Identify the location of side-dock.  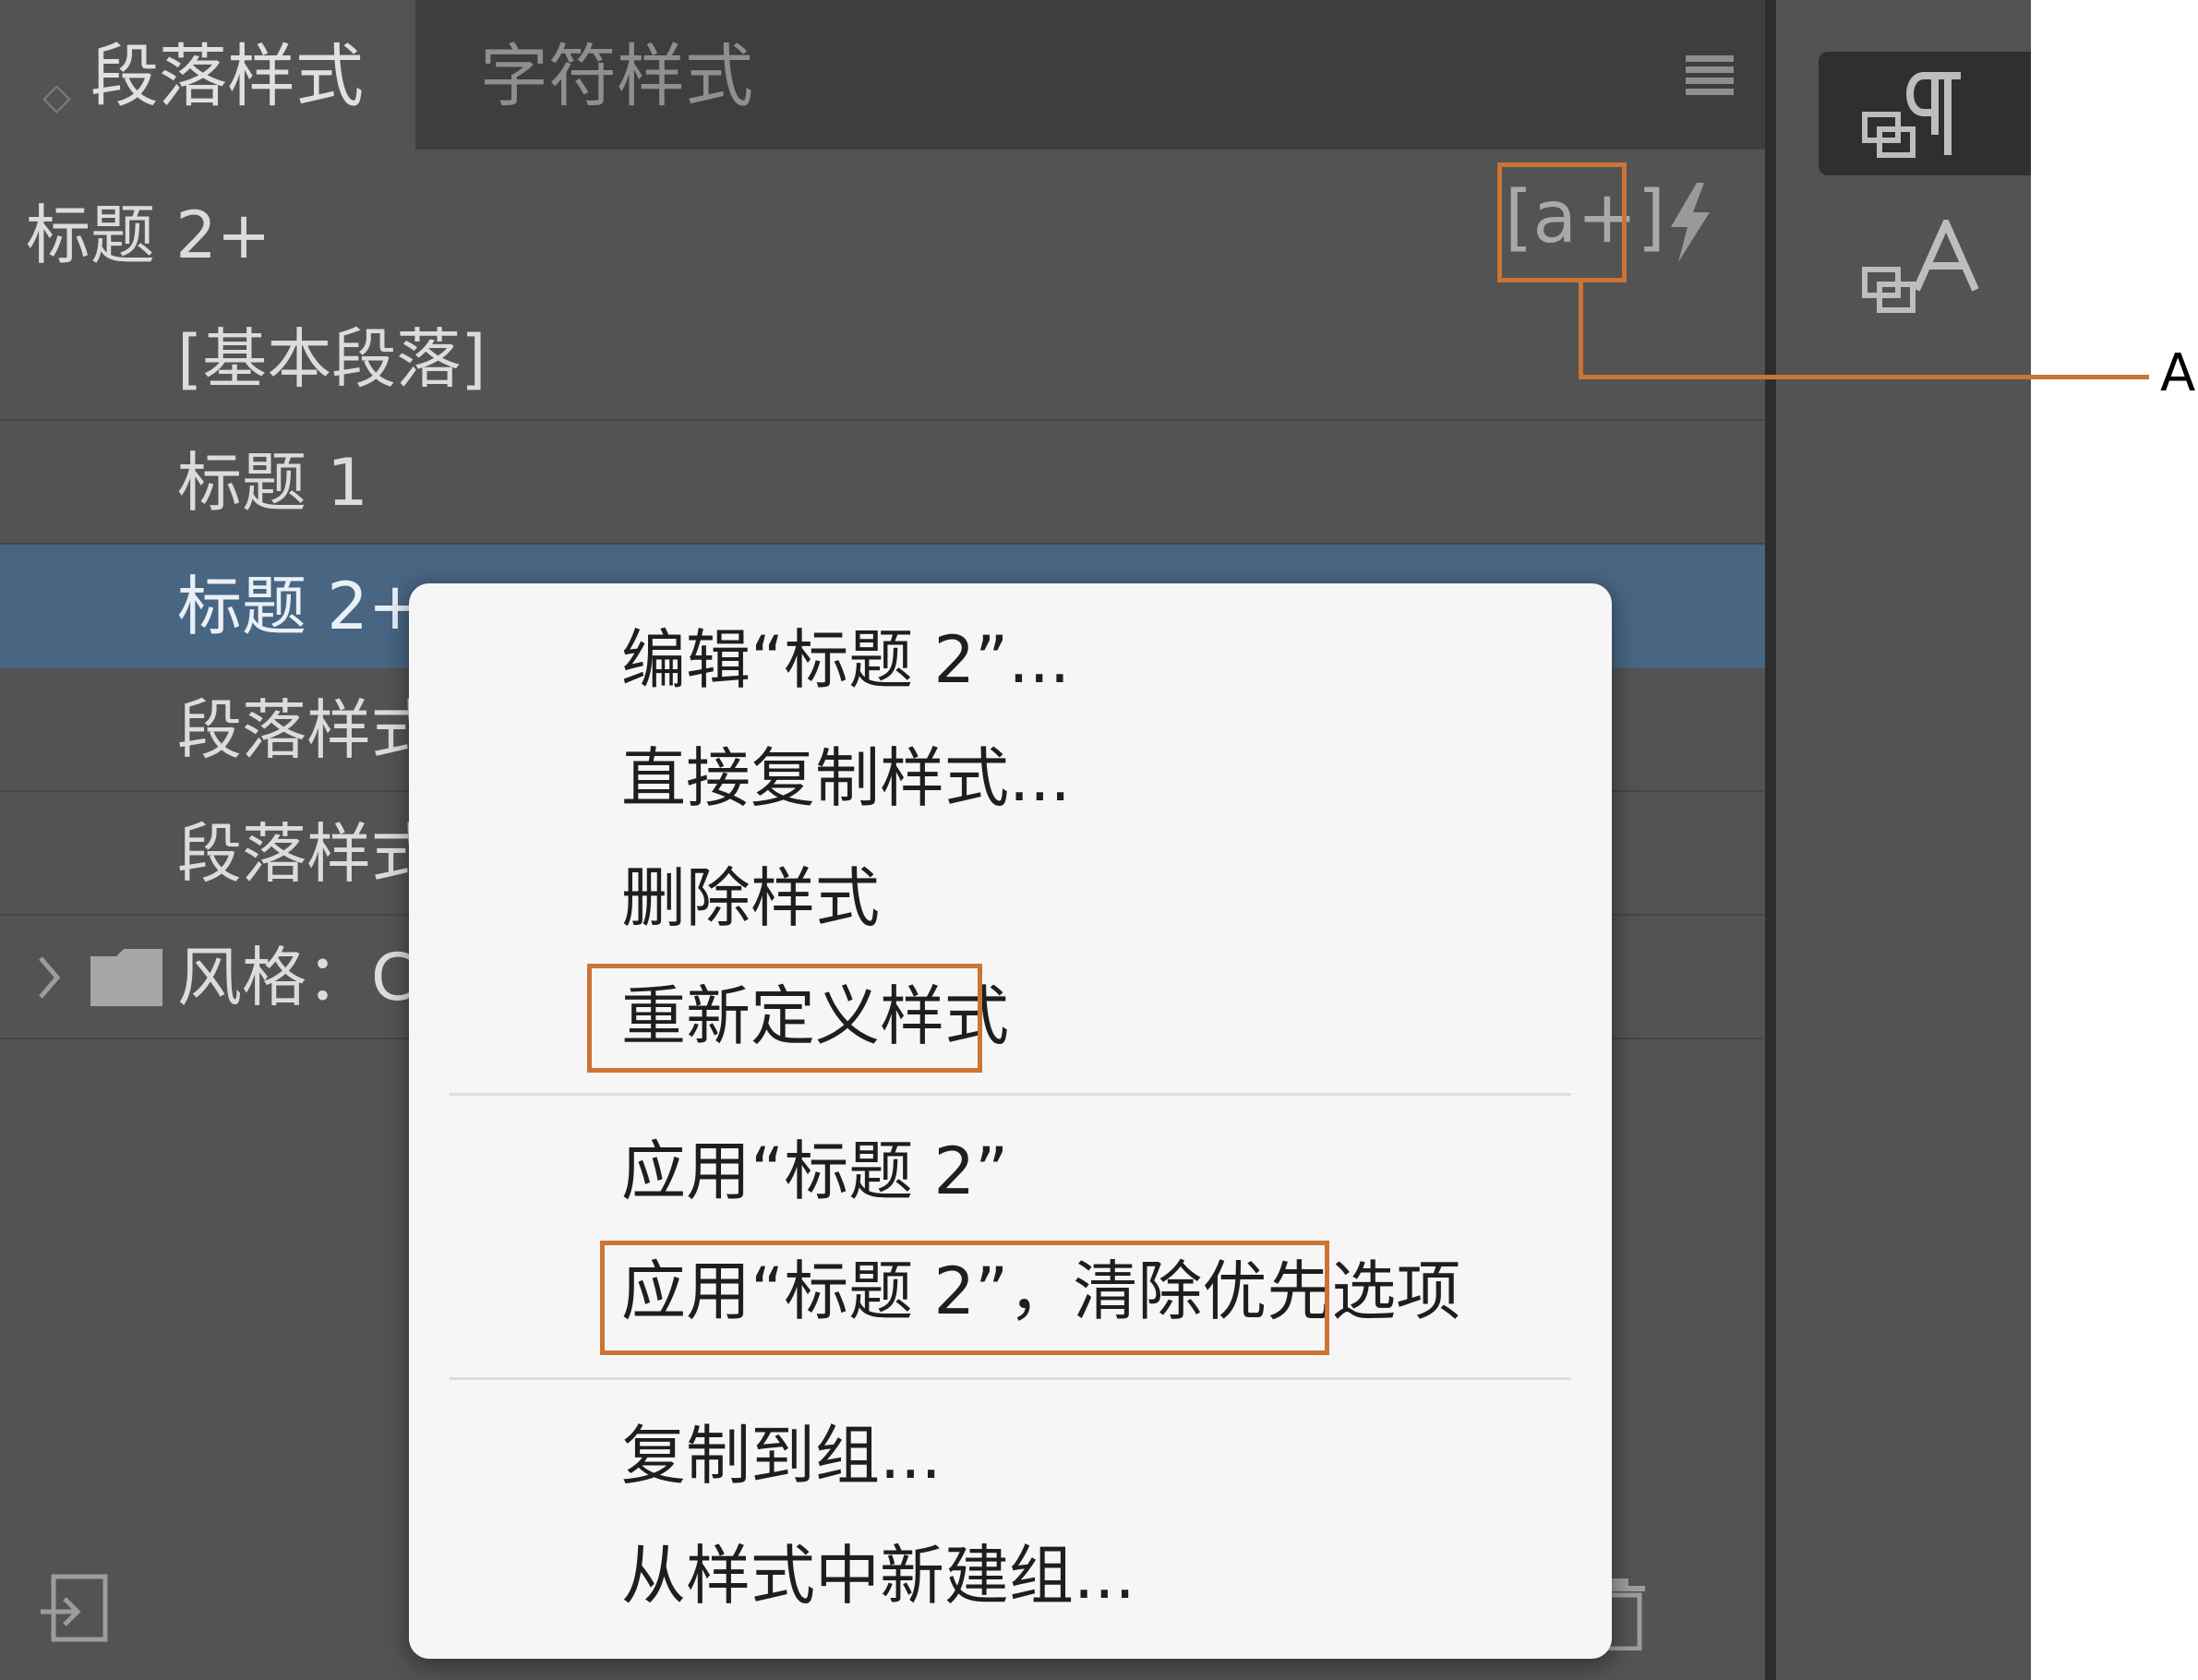
(1903, 840).